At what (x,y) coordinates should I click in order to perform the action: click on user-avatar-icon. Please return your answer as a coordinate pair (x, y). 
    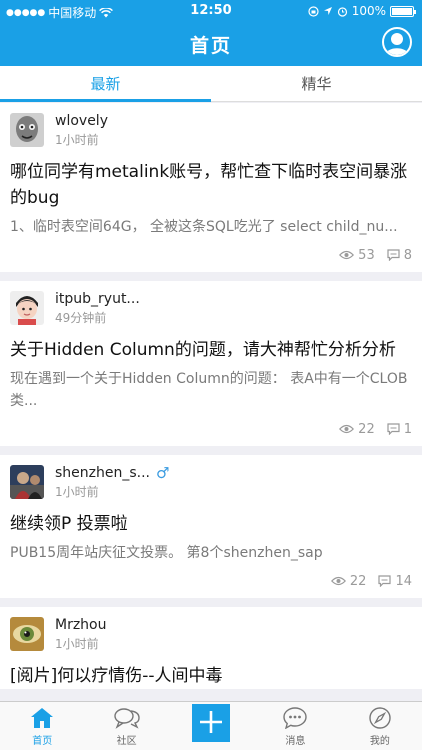
    Looking at the image, I should click on (397, 44).